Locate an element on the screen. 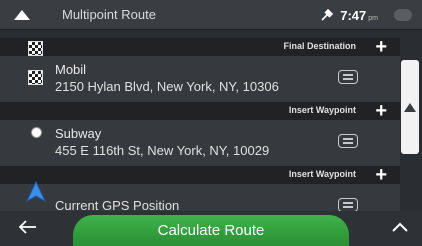  final-destination-label: Final Destination is located at coordinates (319, 46).